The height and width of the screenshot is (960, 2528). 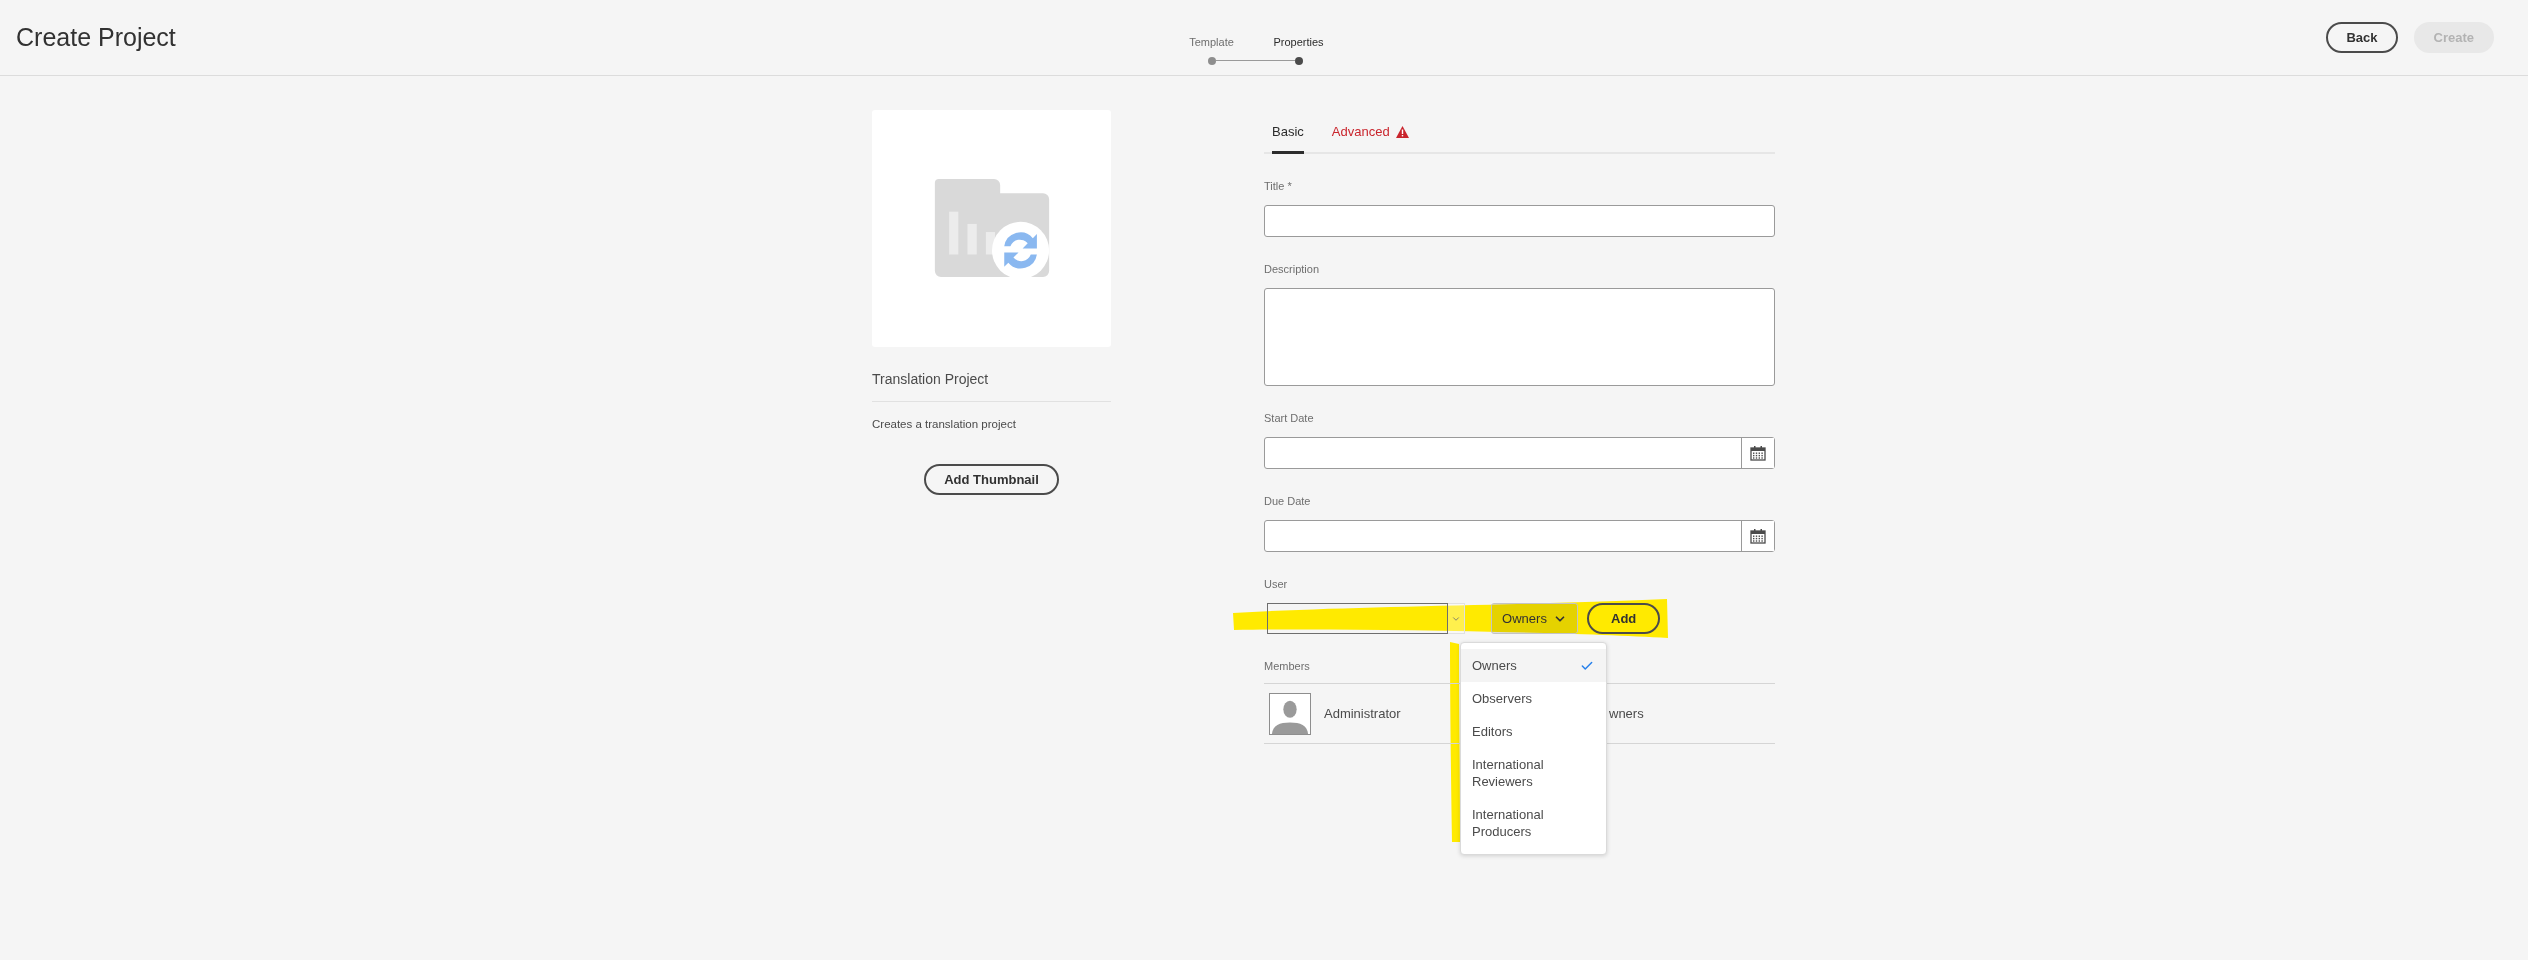 I want to click on field-label: Start Date, so click(x=1289, y=418).